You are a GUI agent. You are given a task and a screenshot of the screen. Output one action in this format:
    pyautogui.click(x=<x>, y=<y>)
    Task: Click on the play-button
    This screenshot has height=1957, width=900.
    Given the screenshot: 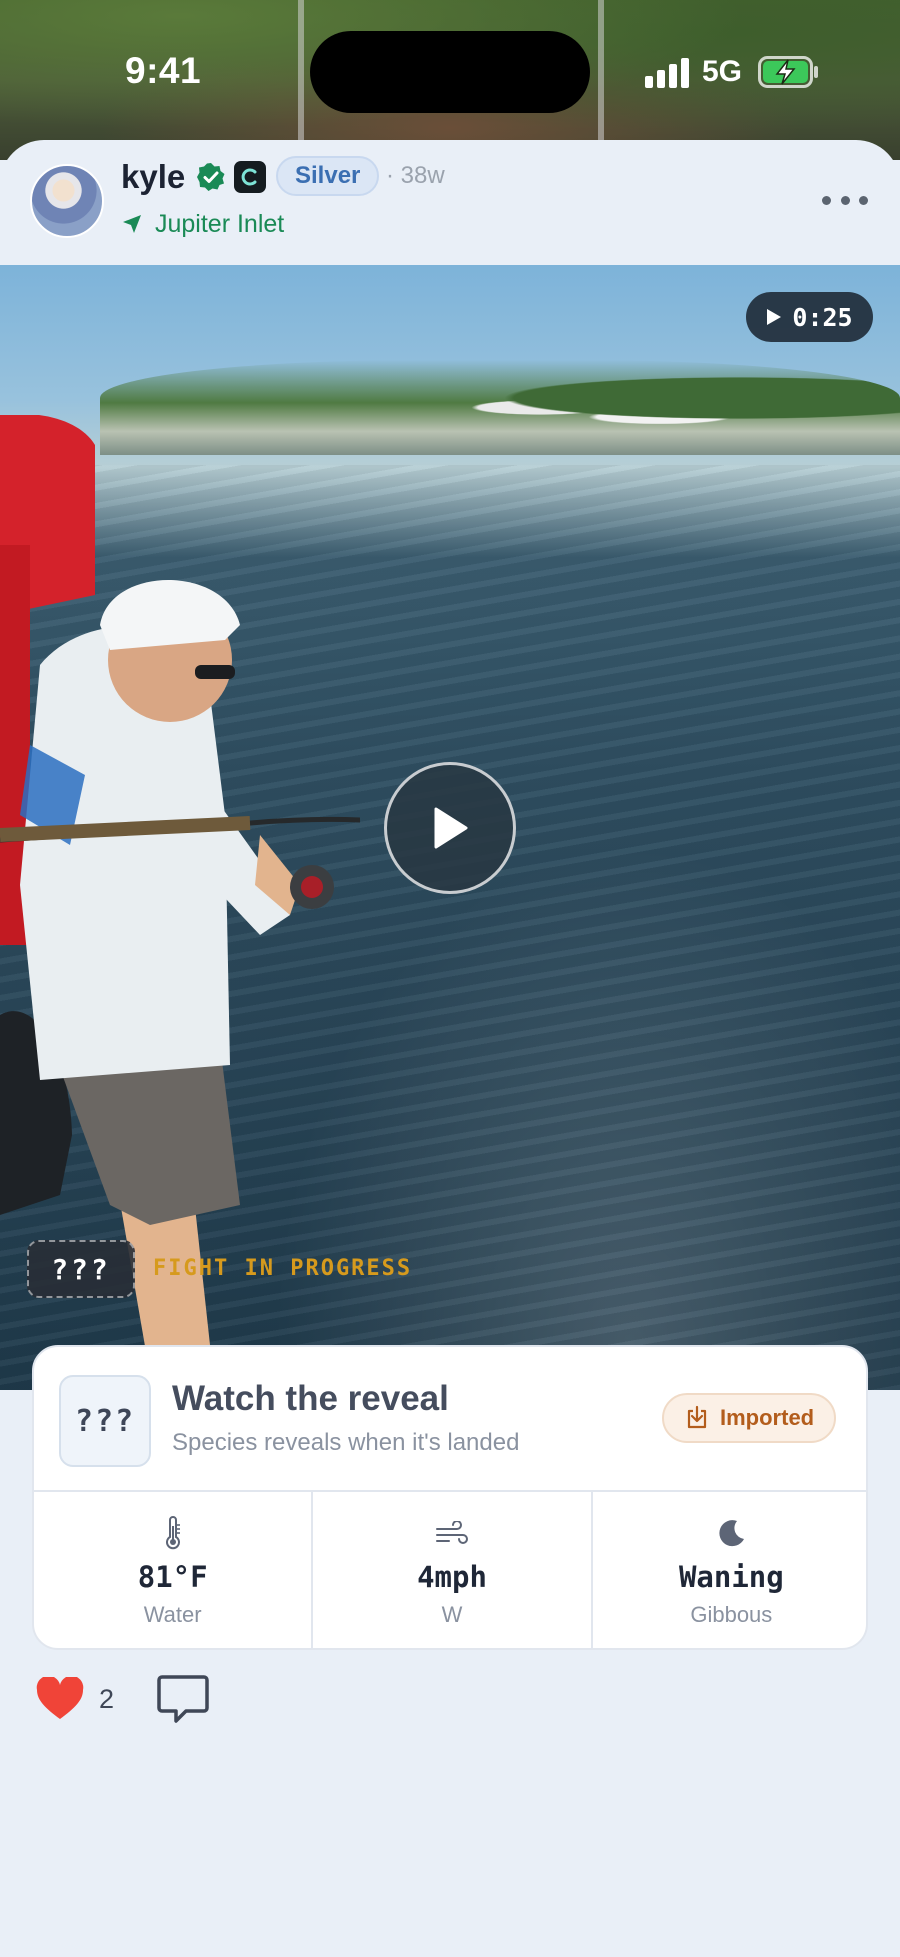 What is the action you would take?
    pyautogui.click(x=450, y=828)
    